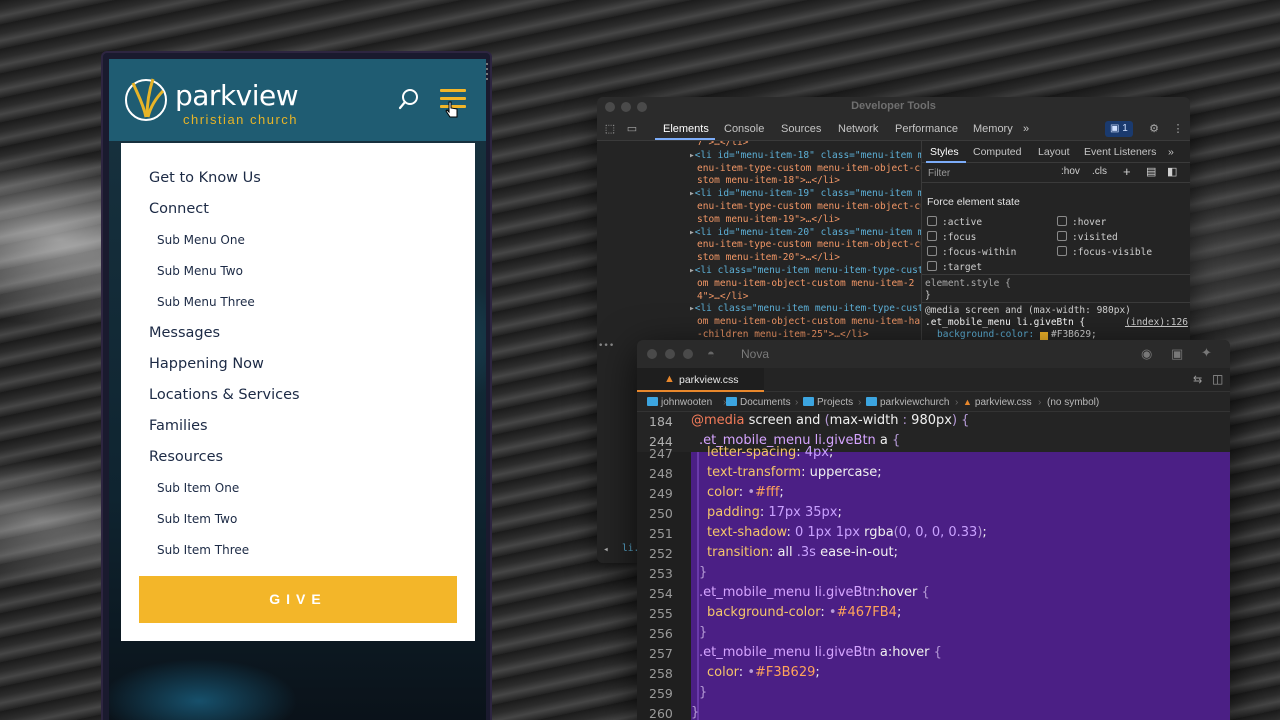 Image resolution: width=1280 pixels, height=720 pixels. Describe the element at coordinates (1156, 322) in the screenshot. I see `source-link: (index):126` at that location.